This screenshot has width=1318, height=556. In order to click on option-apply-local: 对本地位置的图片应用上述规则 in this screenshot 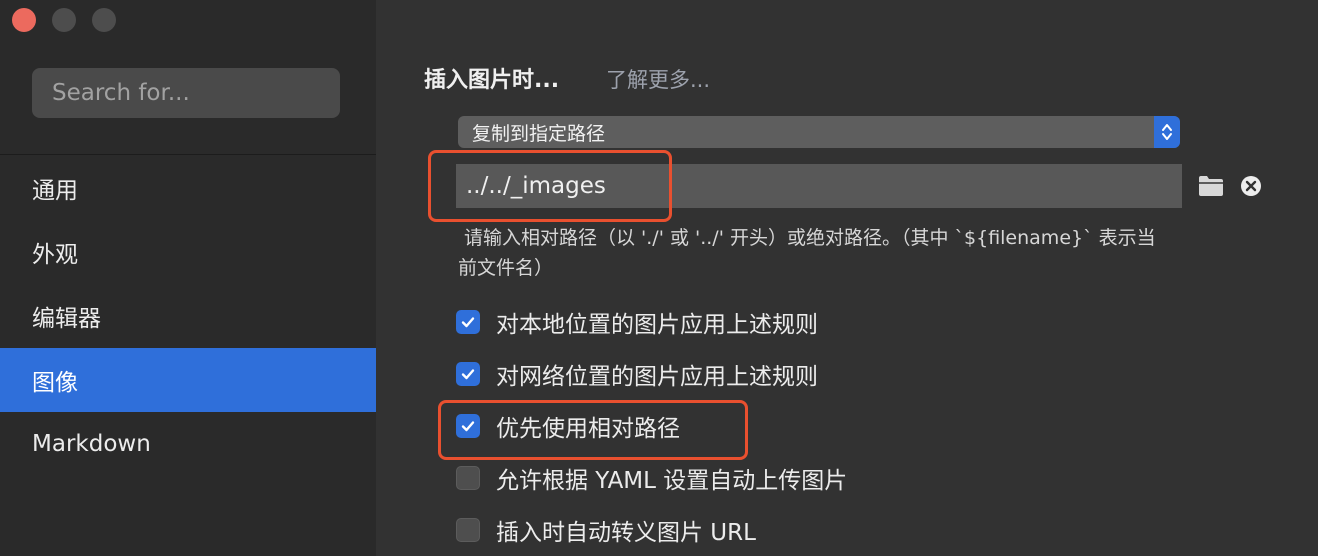, I will do `click(637, 322)`.